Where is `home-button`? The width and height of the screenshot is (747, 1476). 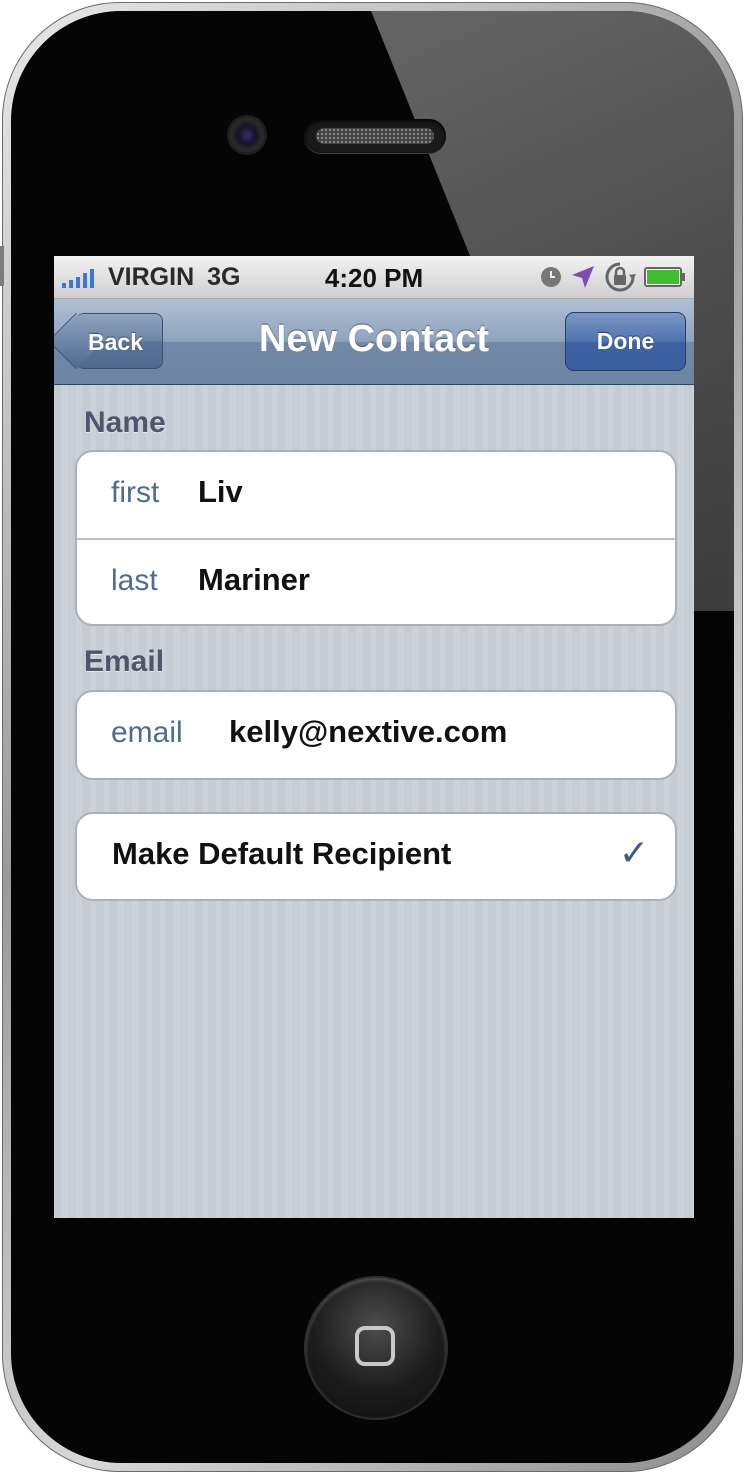 home-button is located at coordinates (376, 1348).